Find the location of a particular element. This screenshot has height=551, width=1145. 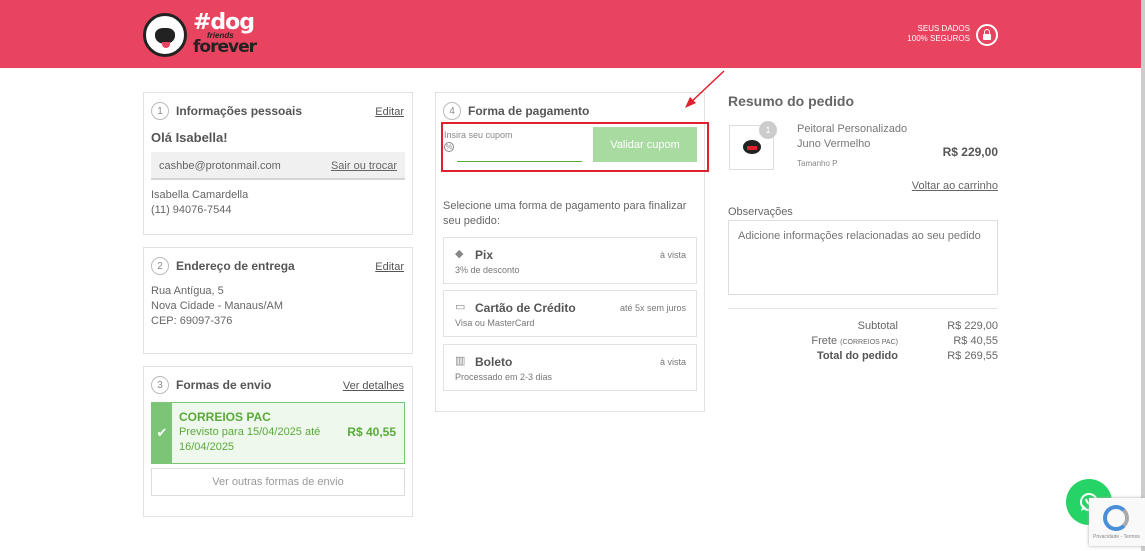

summary-title: Resumo do pedido is located at coordinates (791, 101).